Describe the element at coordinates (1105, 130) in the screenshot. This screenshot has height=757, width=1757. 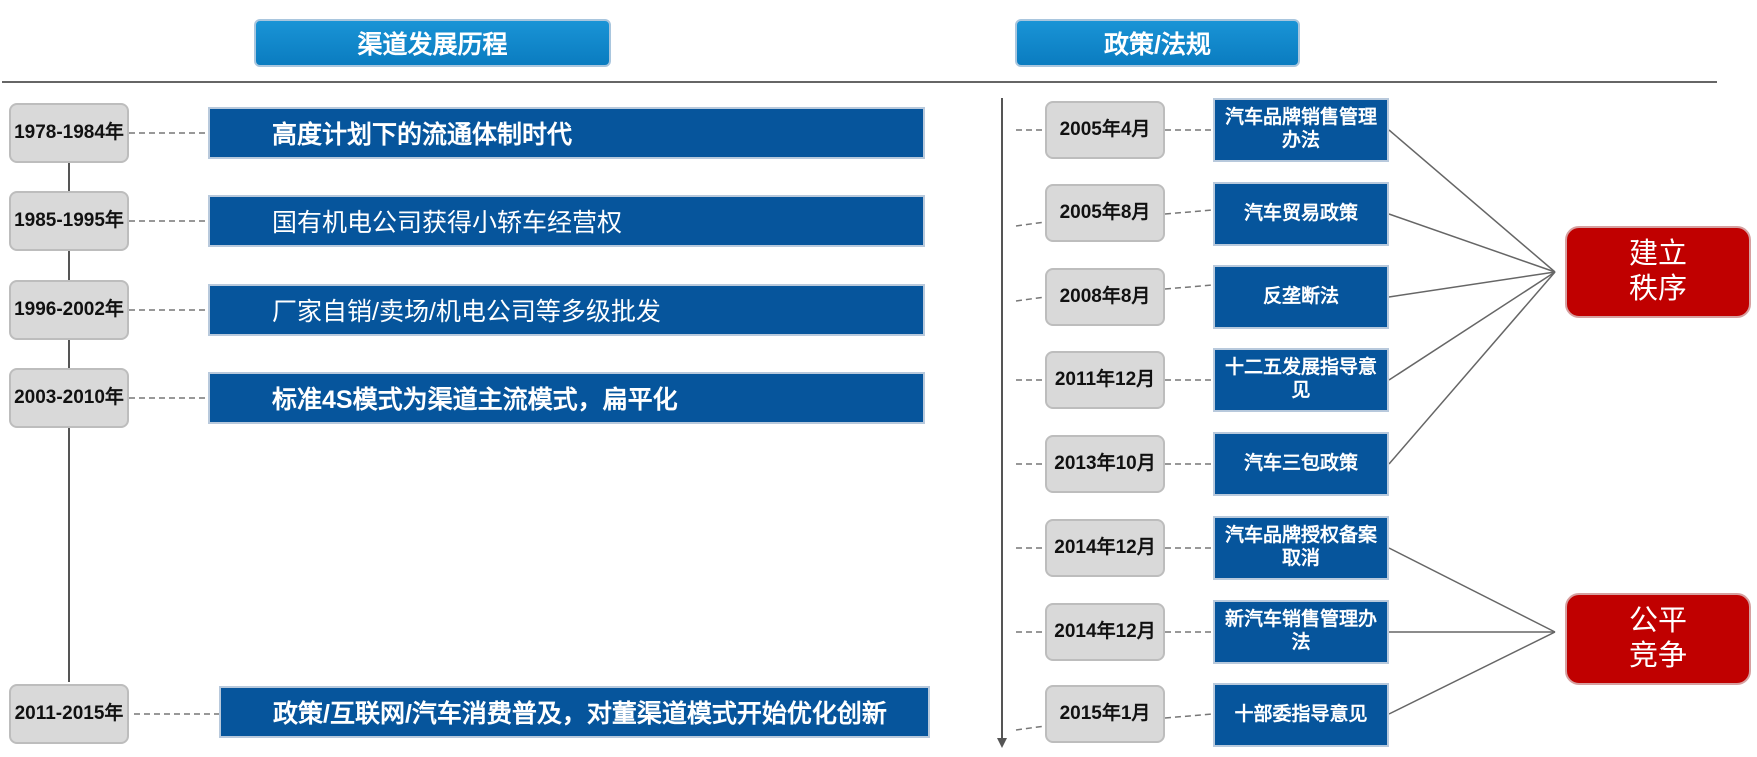
I see `policy-date-box: 2005年4月` at that location.